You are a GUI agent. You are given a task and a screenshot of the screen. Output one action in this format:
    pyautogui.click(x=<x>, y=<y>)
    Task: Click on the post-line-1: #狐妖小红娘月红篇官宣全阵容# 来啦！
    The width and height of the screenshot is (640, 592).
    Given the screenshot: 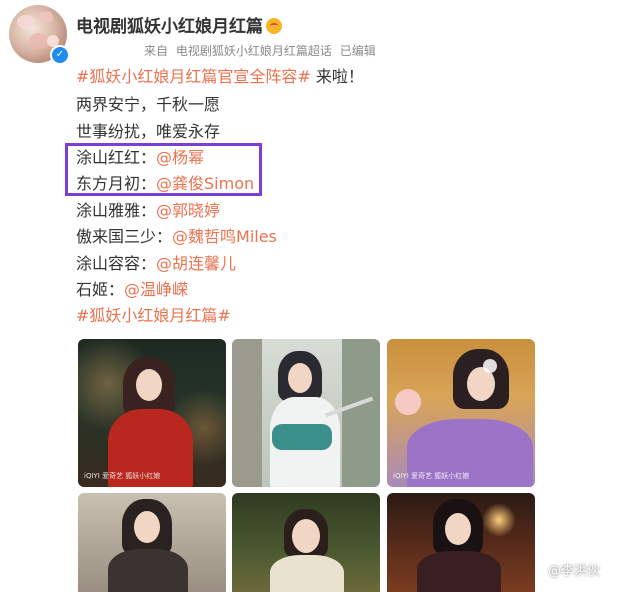 What is the action you would take?
    pyautogui.click(x=220, y=77)
    